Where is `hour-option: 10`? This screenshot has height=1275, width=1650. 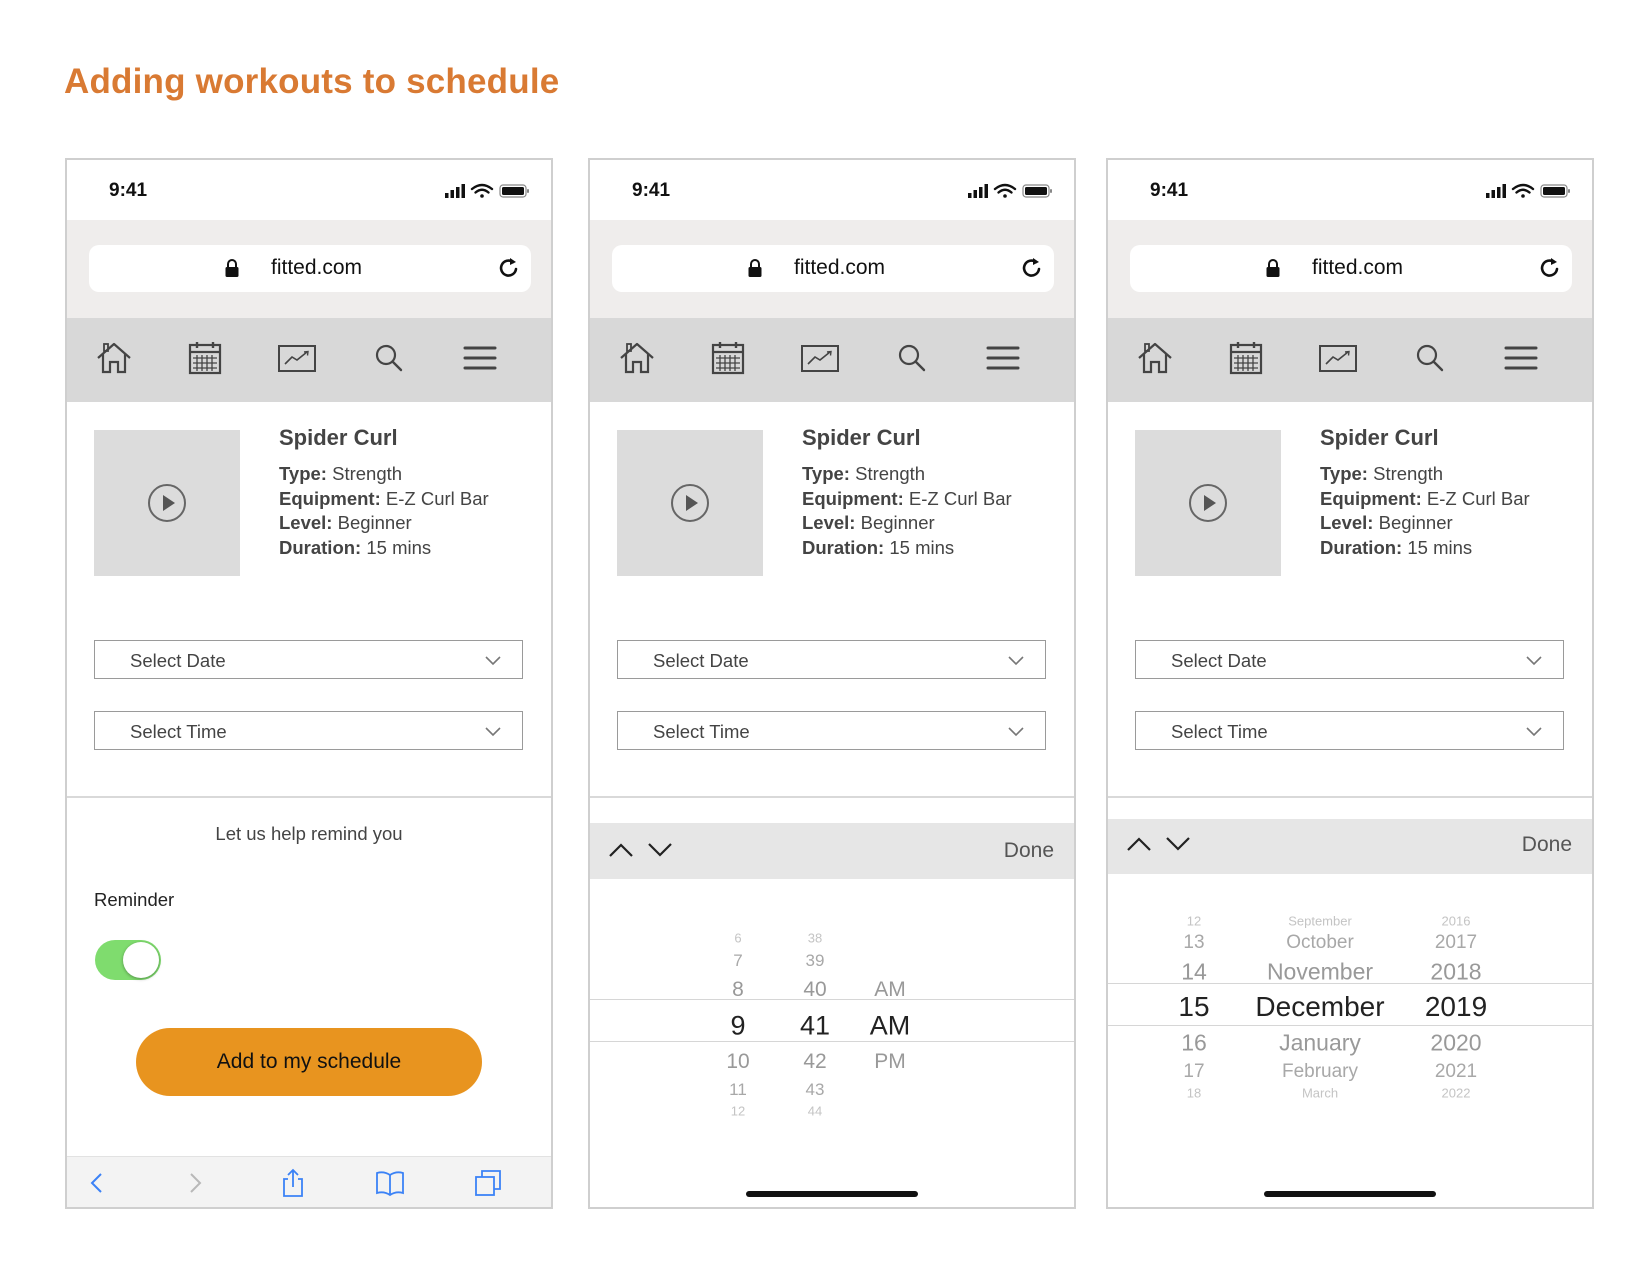
hour-option: 10 is located at coordinates (737, 1062).